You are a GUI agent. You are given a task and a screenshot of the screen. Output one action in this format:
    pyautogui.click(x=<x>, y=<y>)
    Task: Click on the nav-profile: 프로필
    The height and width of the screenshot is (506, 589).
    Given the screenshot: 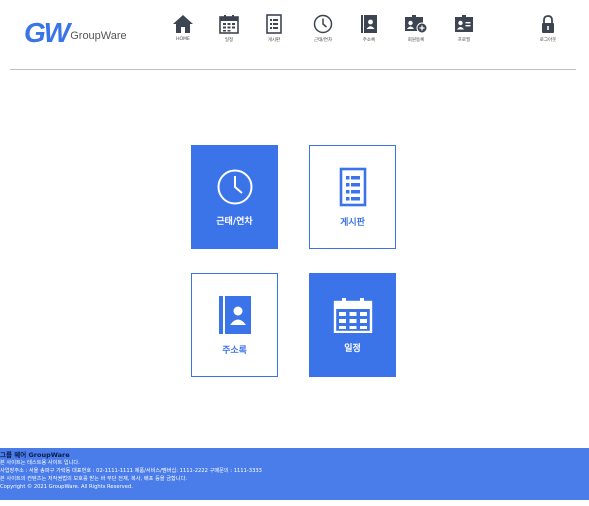 What is the action you would take?
    pyautogui.click(x=464, y=28)
    